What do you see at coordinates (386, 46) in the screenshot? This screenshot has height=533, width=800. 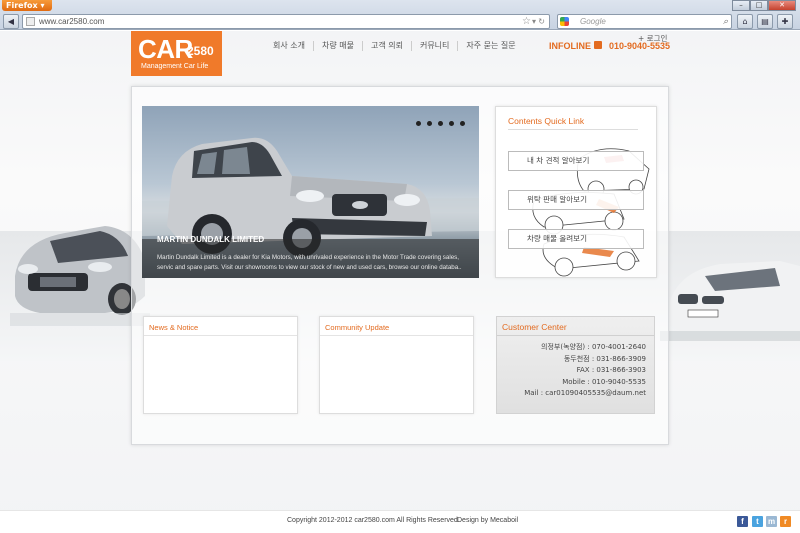 I see `nav-item-requests: 고객 의뢰` at bounding box center [386, 46].